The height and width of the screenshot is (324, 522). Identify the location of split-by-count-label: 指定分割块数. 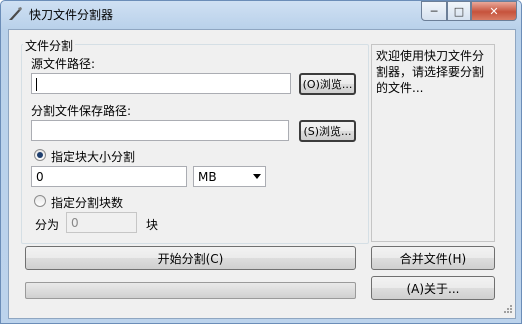
(87, 202).